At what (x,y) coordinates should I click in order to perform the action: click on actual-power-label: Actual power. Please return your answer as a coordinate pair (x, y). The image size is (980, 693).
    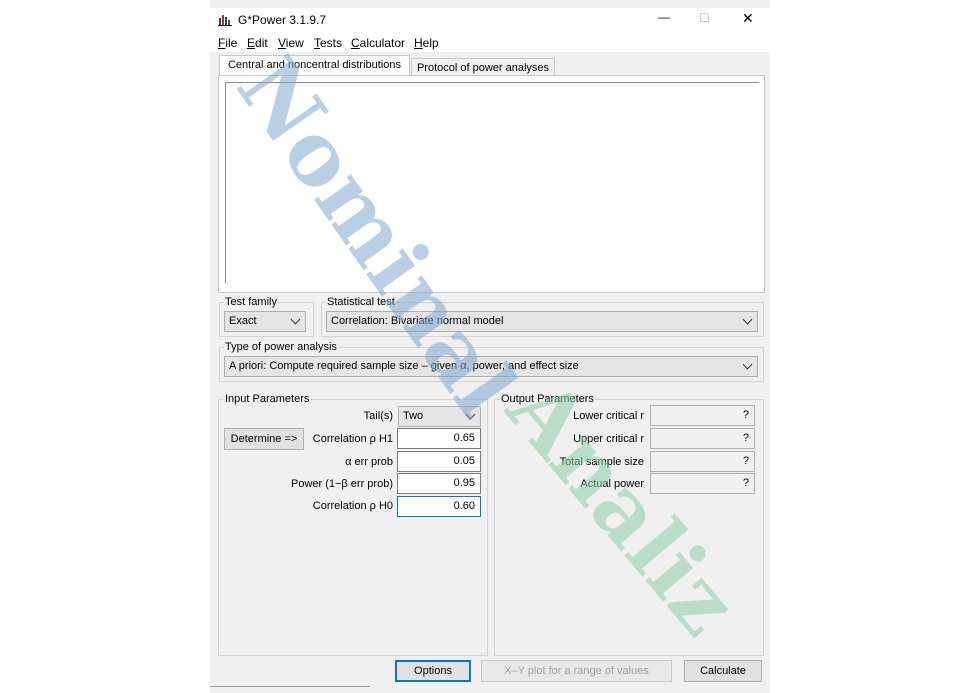
    Looking at the image, I should click on (612, 484).